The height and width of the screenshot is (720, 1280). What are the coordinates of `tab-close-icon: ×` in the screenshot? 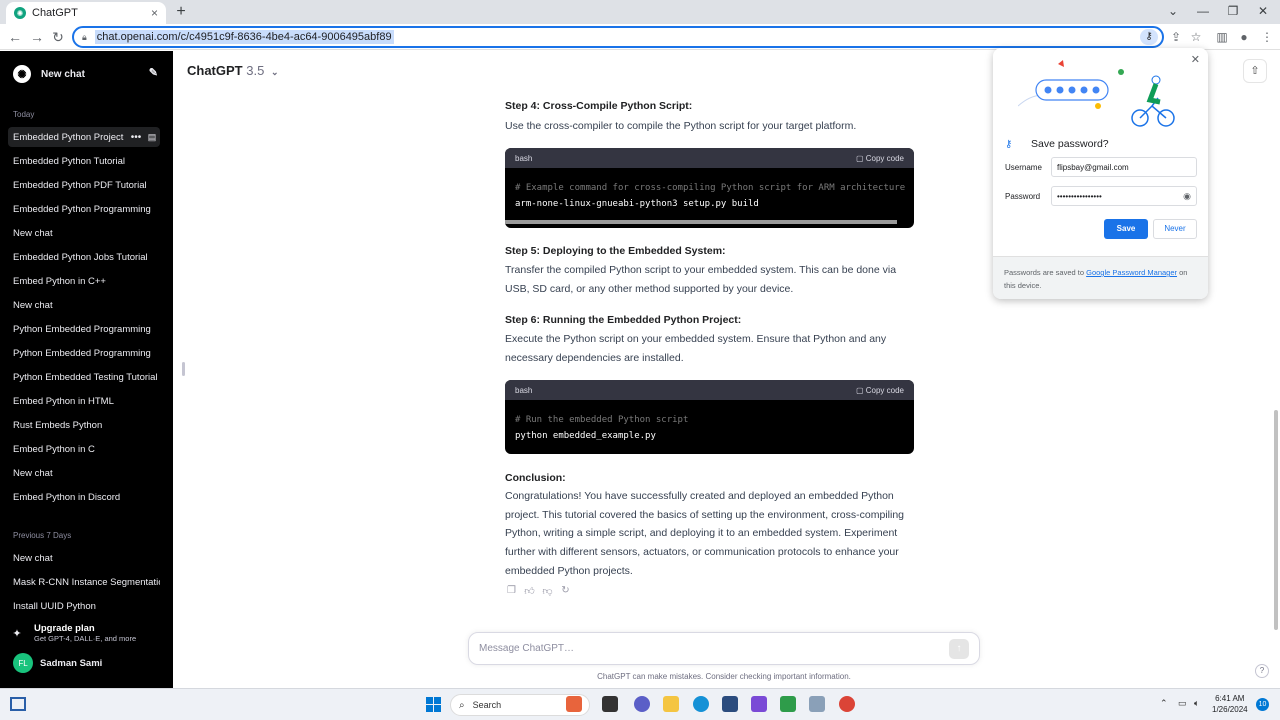 It's located at (154, 13).